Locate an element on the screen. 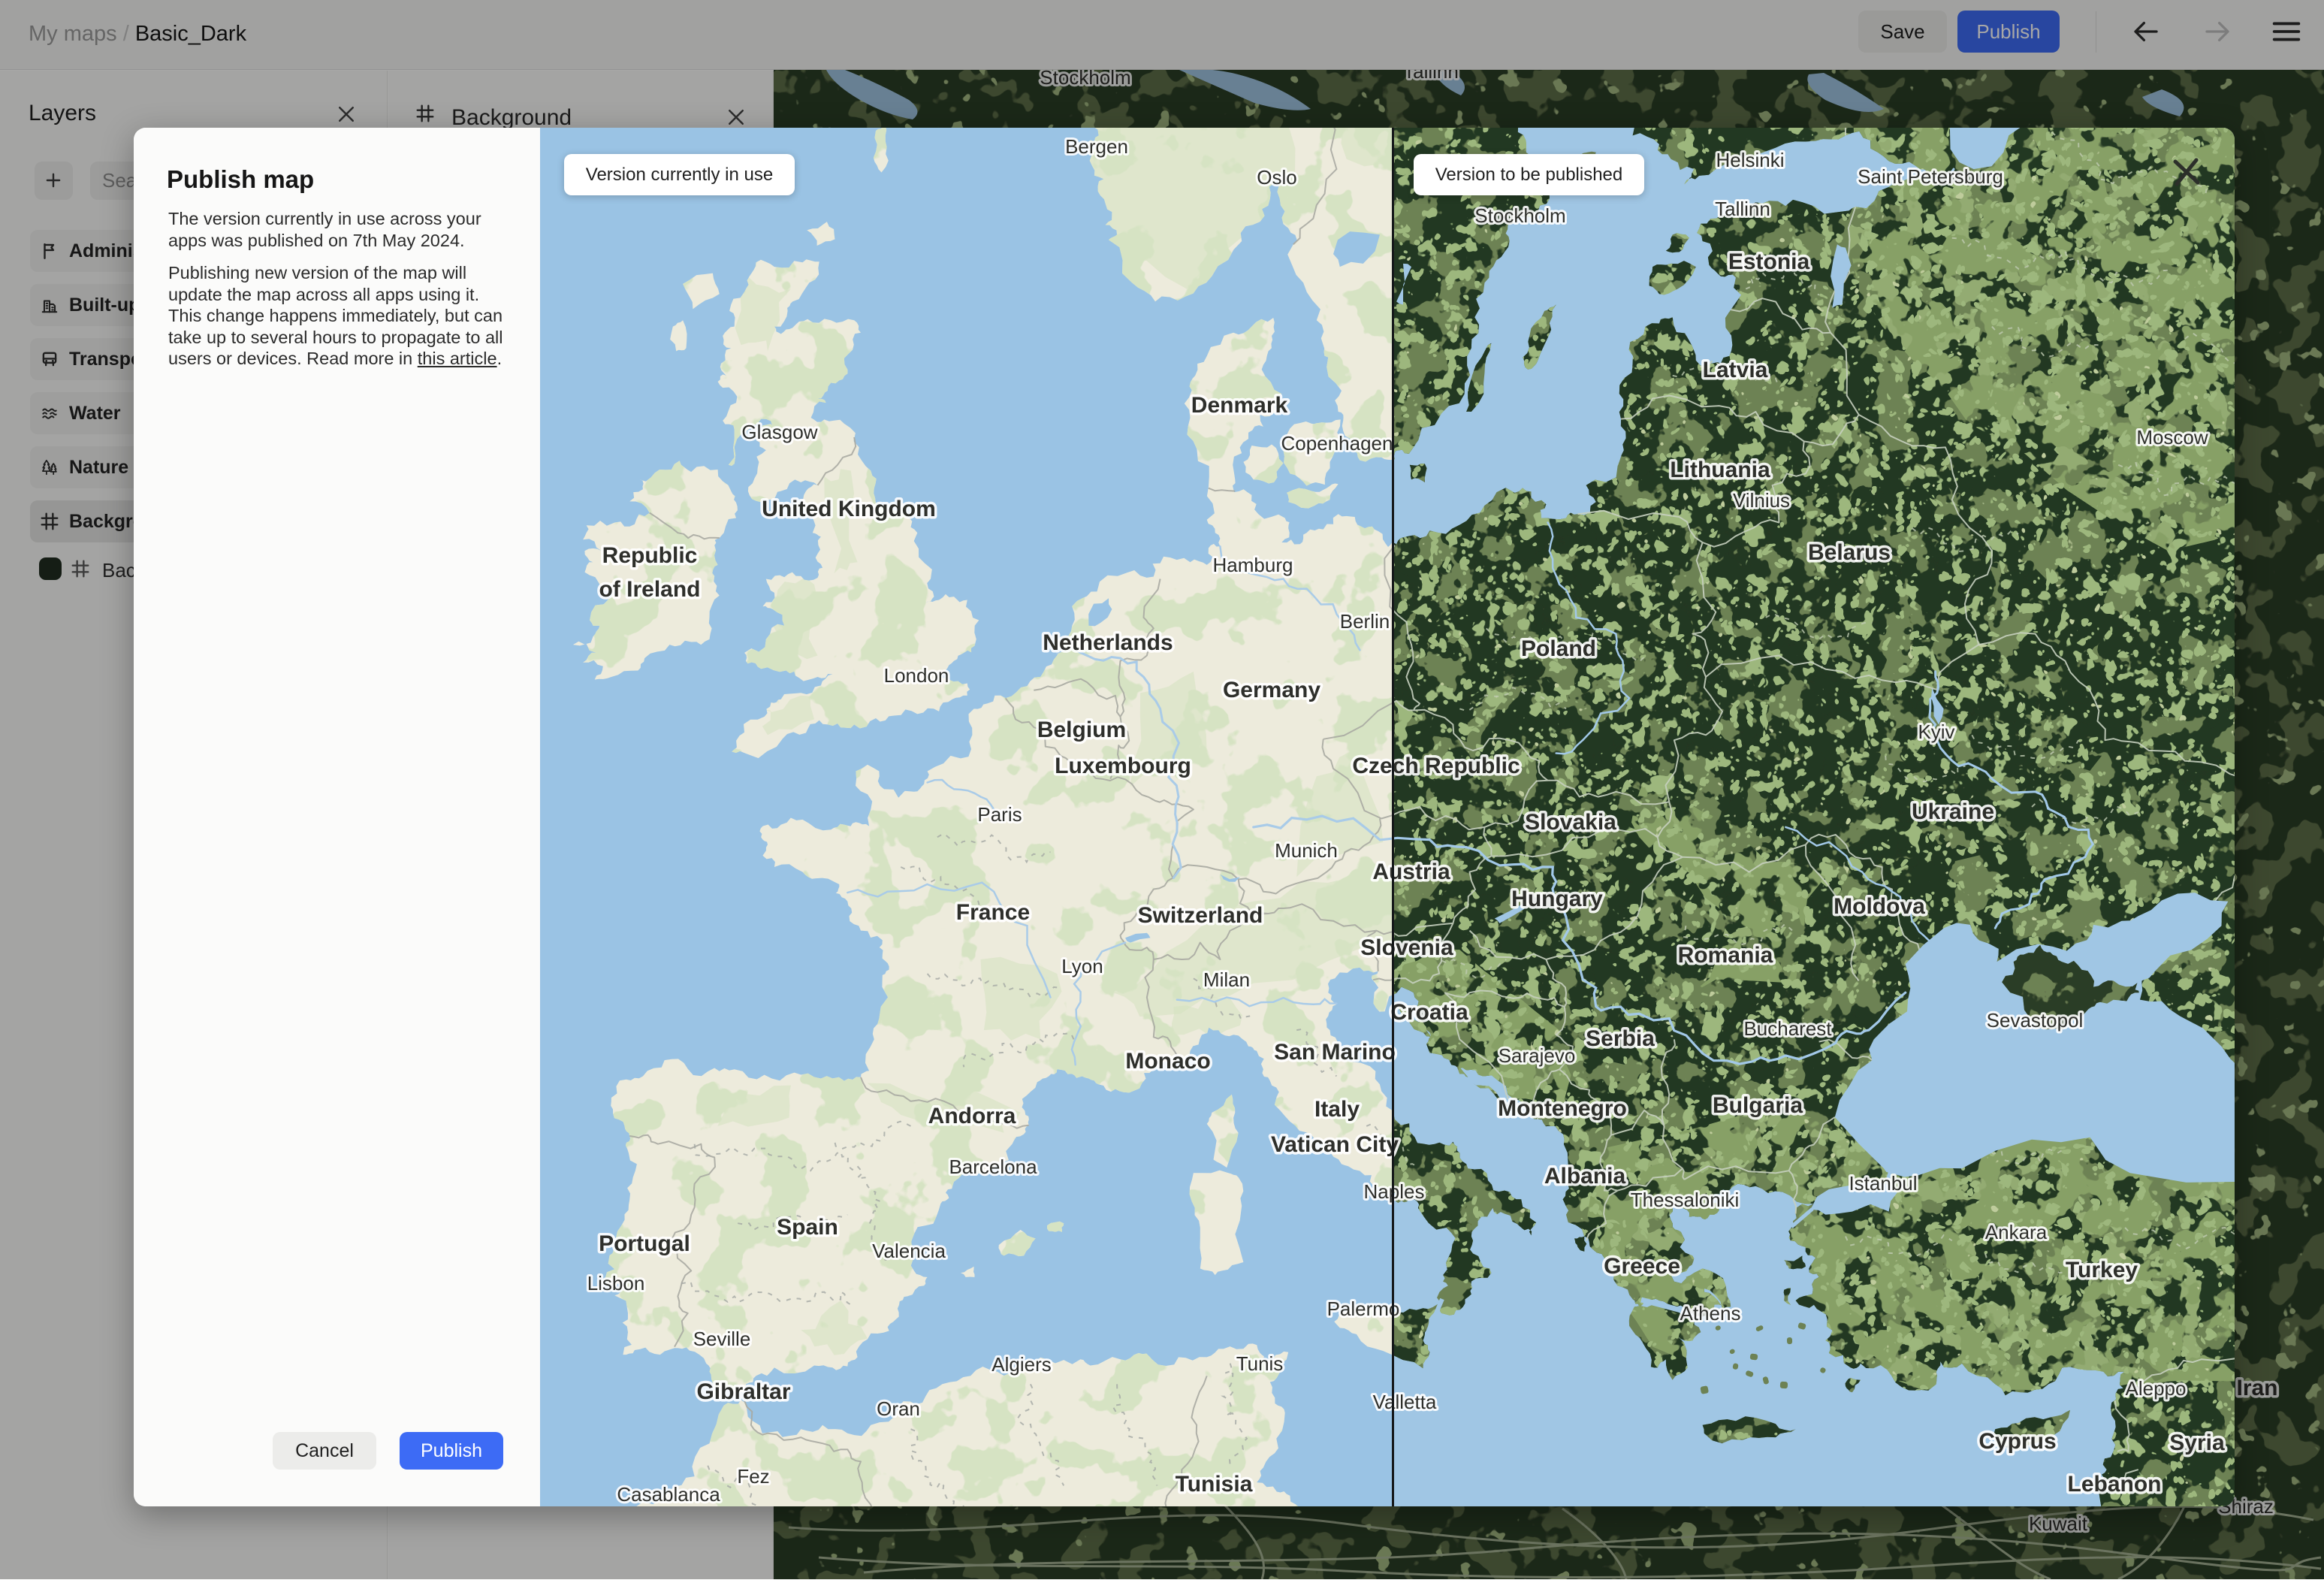 The height and width of the screenshot is (1583, 2324). svg-text: Saint Petersburg is located at coordinates (1930, 176).